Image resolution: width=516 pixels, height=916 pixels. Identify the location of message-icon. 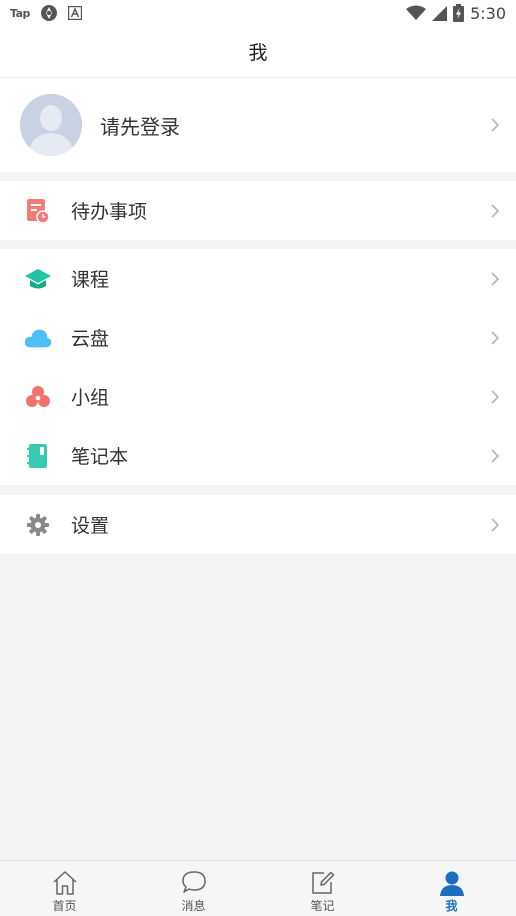
(193, 882).